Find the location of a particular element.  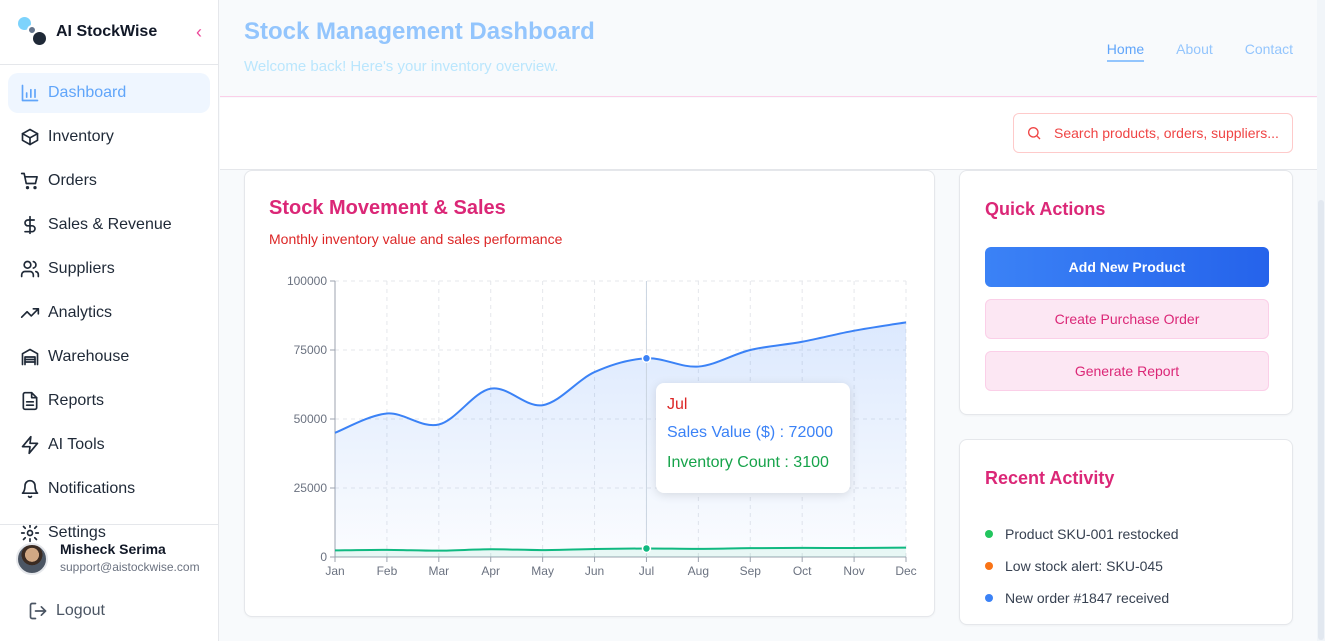

x-tick-label: Jan is located at coordinates (334, 571).